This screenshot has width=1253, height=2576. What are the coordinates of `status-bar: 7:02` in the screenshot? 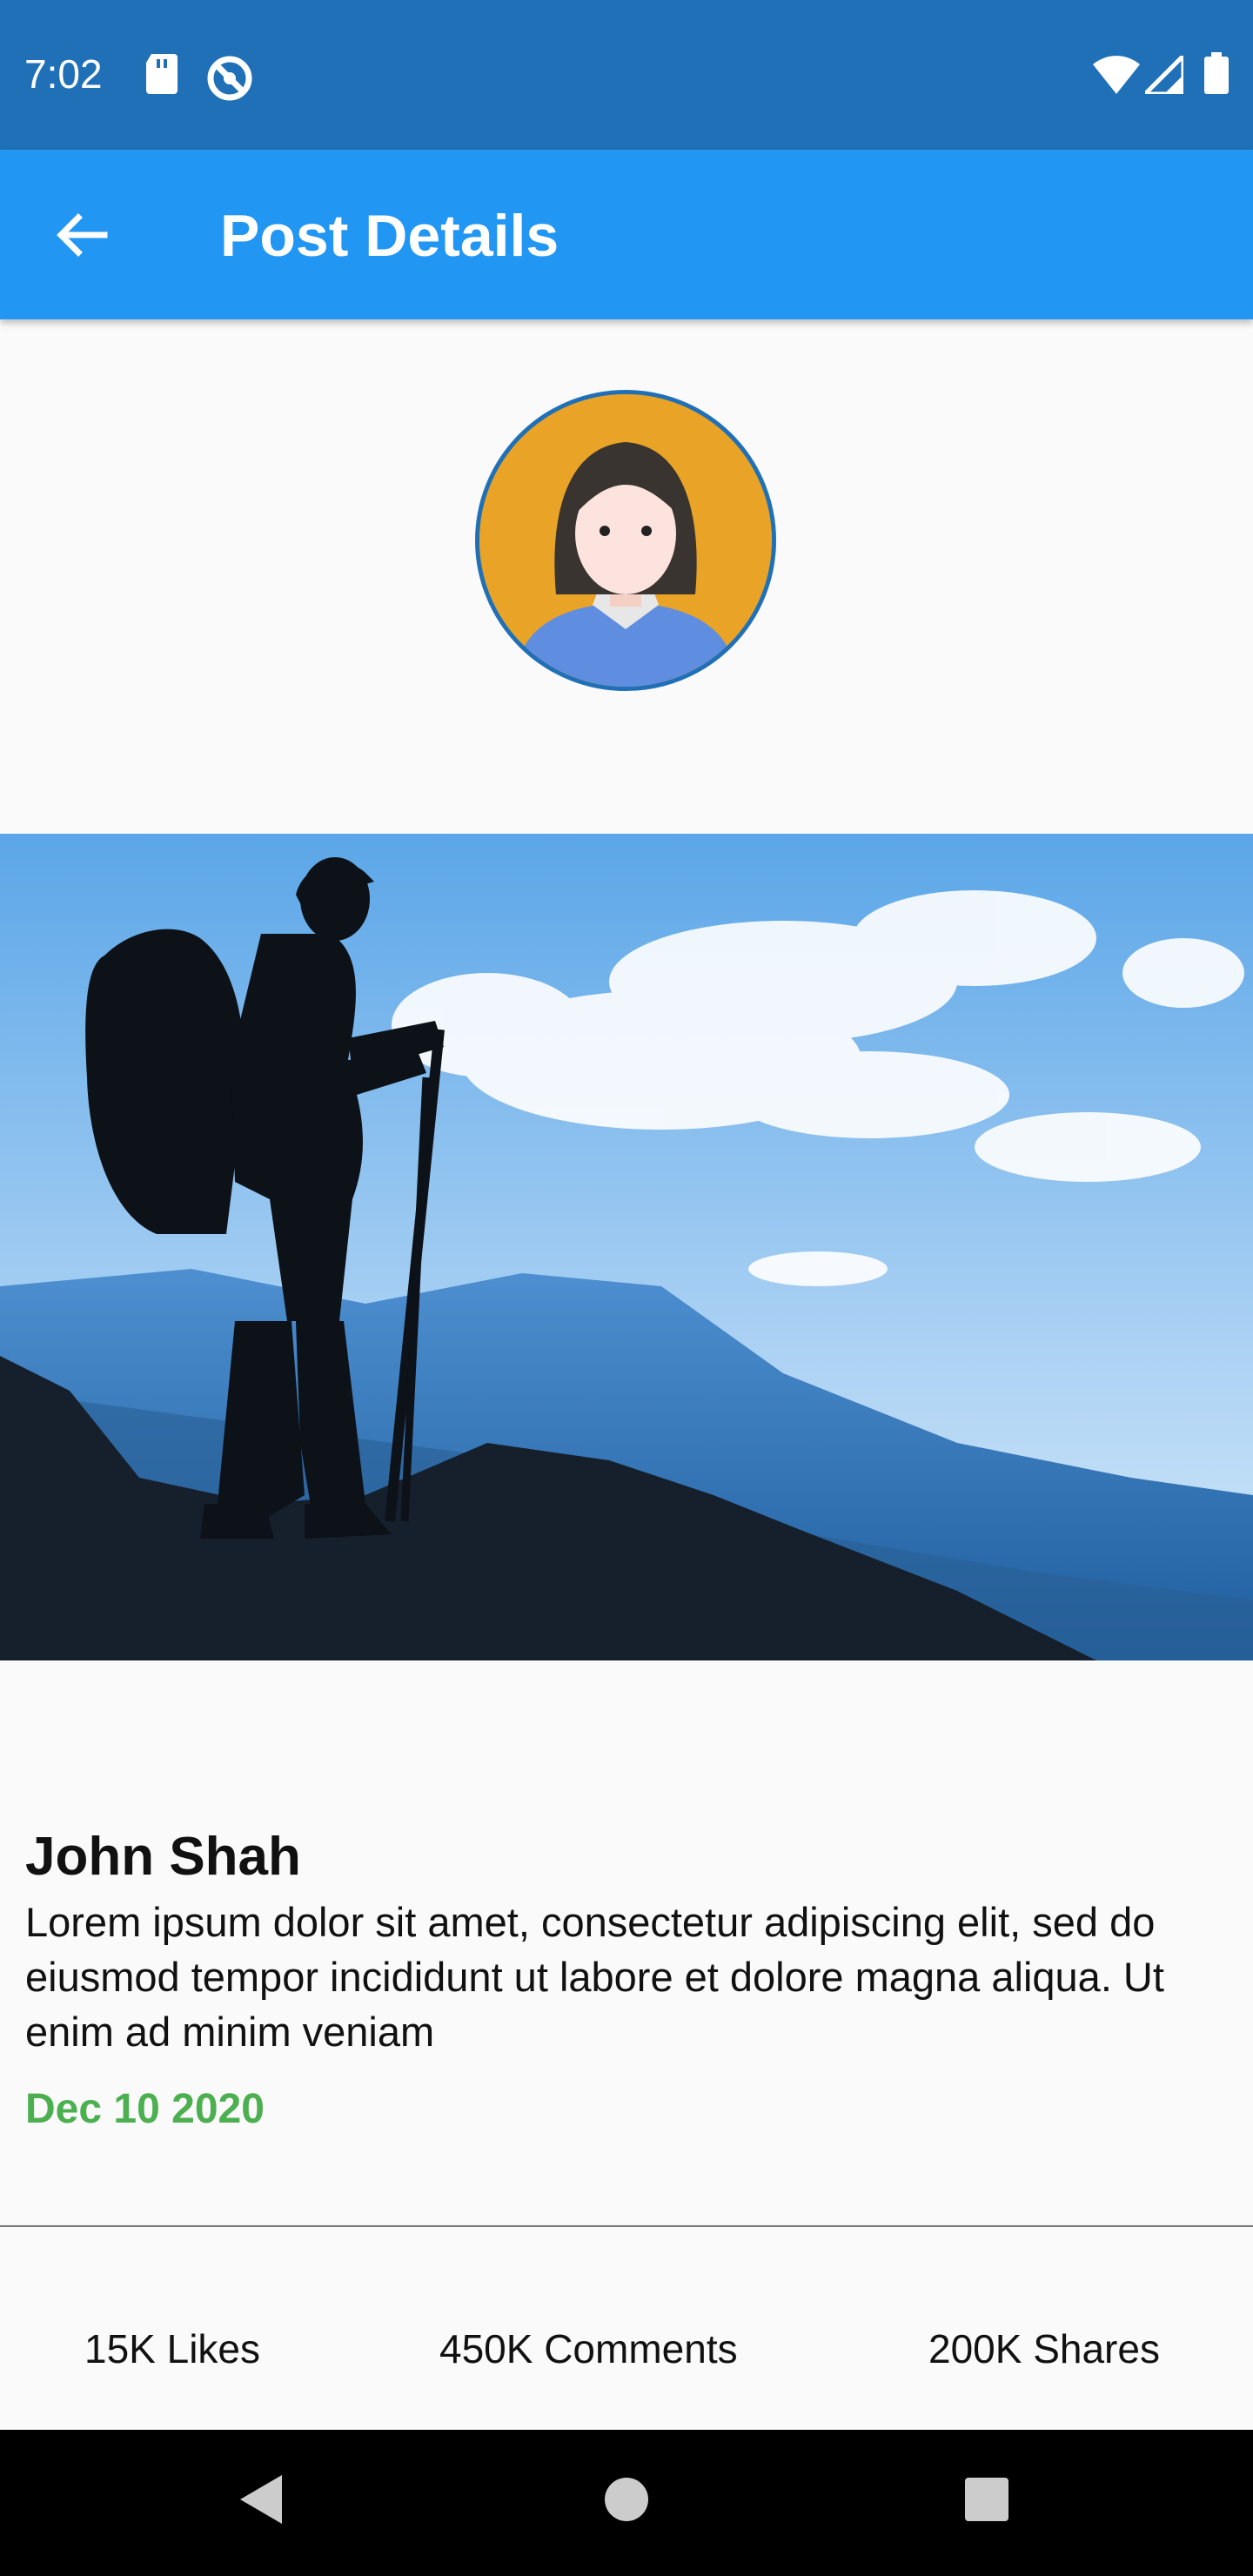 It's located at (626, 75).